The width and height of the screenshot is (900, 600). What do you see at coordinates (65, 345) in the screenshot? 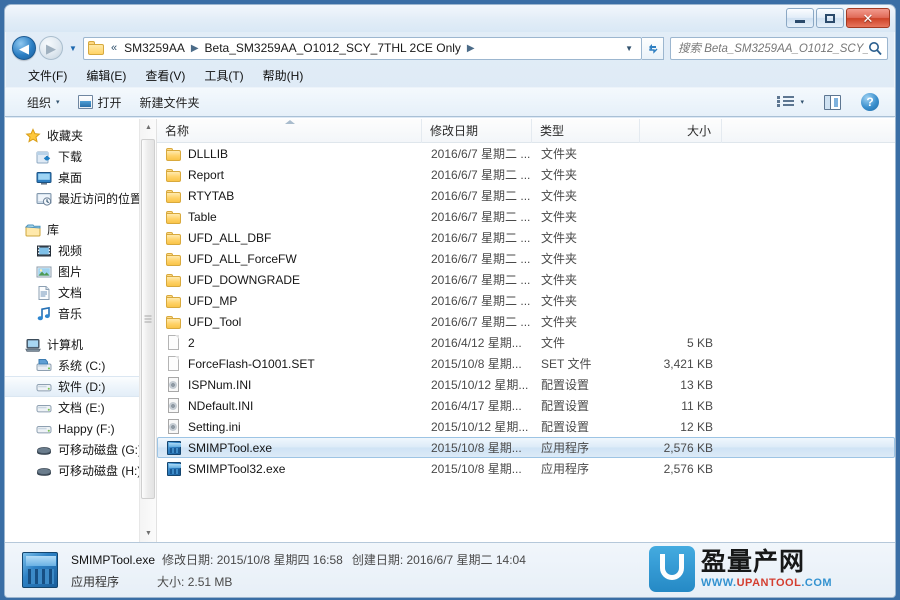
I see `sidebar-group-label: 计算机` at bounding box center [65, 345].